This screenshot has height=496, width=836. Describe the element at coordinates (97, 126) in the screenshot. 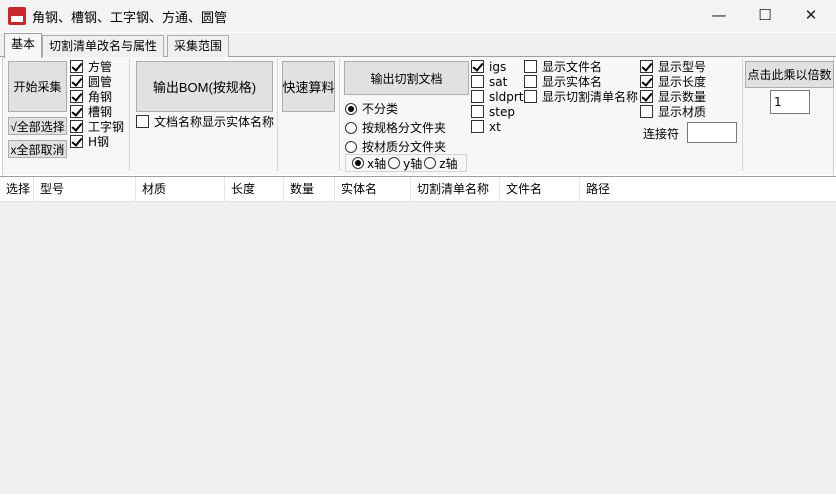

I see `profile-i-beam: 工字钢` at that location.